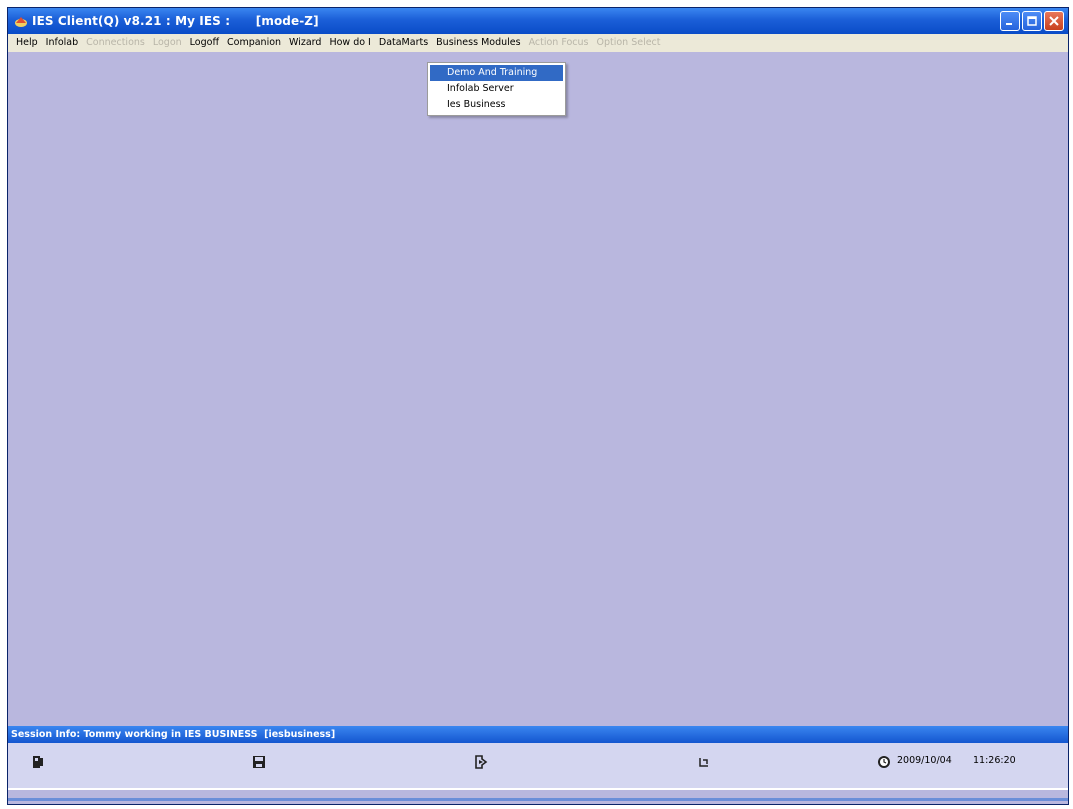  What do you see at coordinates (628, 42) in the screenshot?
I see `menu-option-select: Option Select` at bounding box center [628, 42].